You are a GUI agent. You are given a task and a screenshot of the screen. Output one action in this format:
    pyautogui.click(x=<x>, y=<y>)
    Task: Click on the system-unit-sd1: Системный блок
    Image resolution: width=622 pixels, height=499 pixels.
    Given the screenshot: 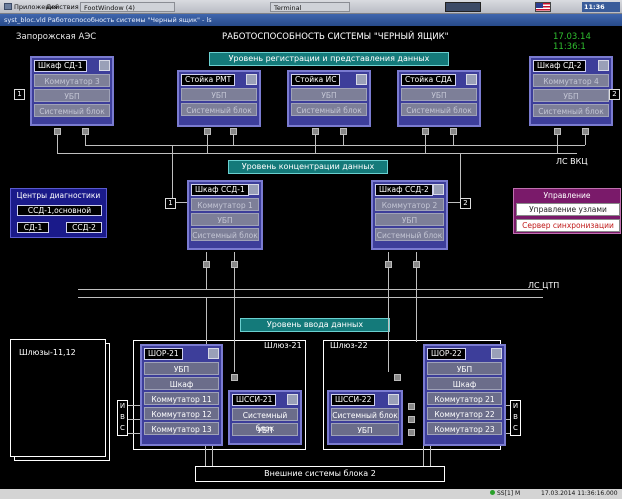 What is the action you would take?
    pyautogui.click(x=72, y=110)
    